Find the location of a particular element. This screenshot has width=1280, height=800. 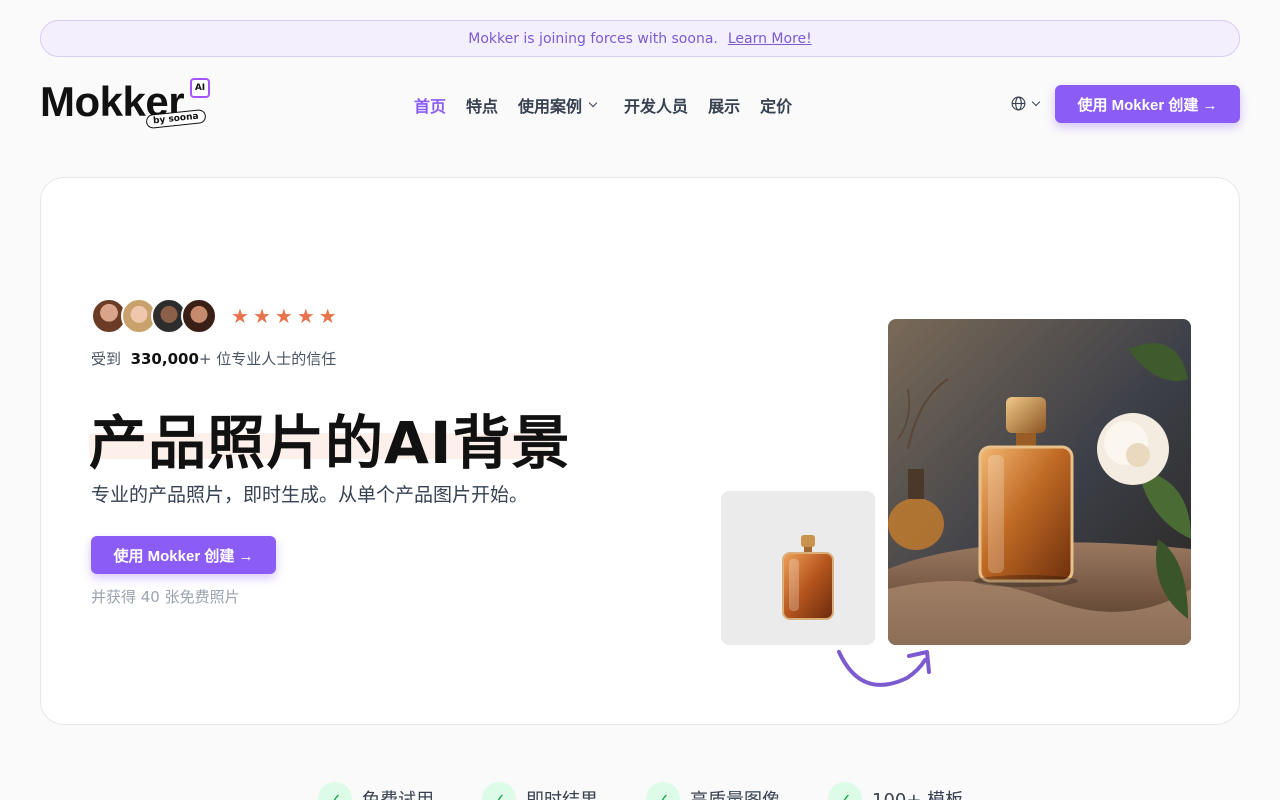

transform-arrow-icon is located at coordinates (884, 668).